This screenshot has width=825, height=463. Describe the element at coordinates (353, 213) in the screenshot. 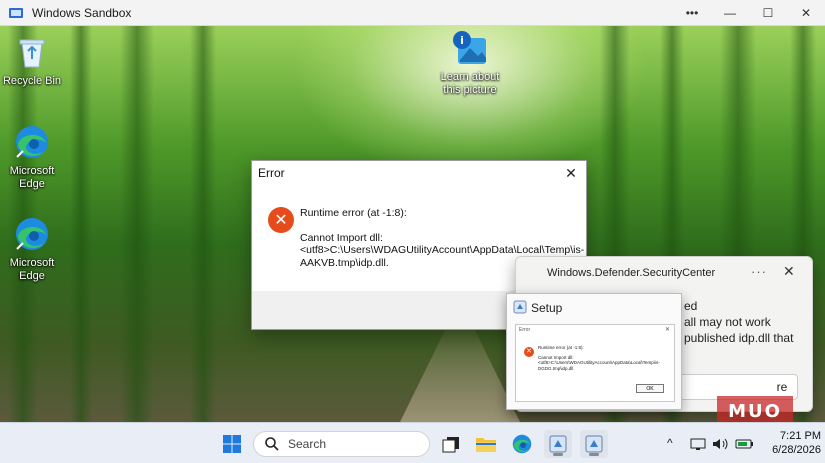

I see `error-message-title: Runtime error (at -1:8):` at that location.